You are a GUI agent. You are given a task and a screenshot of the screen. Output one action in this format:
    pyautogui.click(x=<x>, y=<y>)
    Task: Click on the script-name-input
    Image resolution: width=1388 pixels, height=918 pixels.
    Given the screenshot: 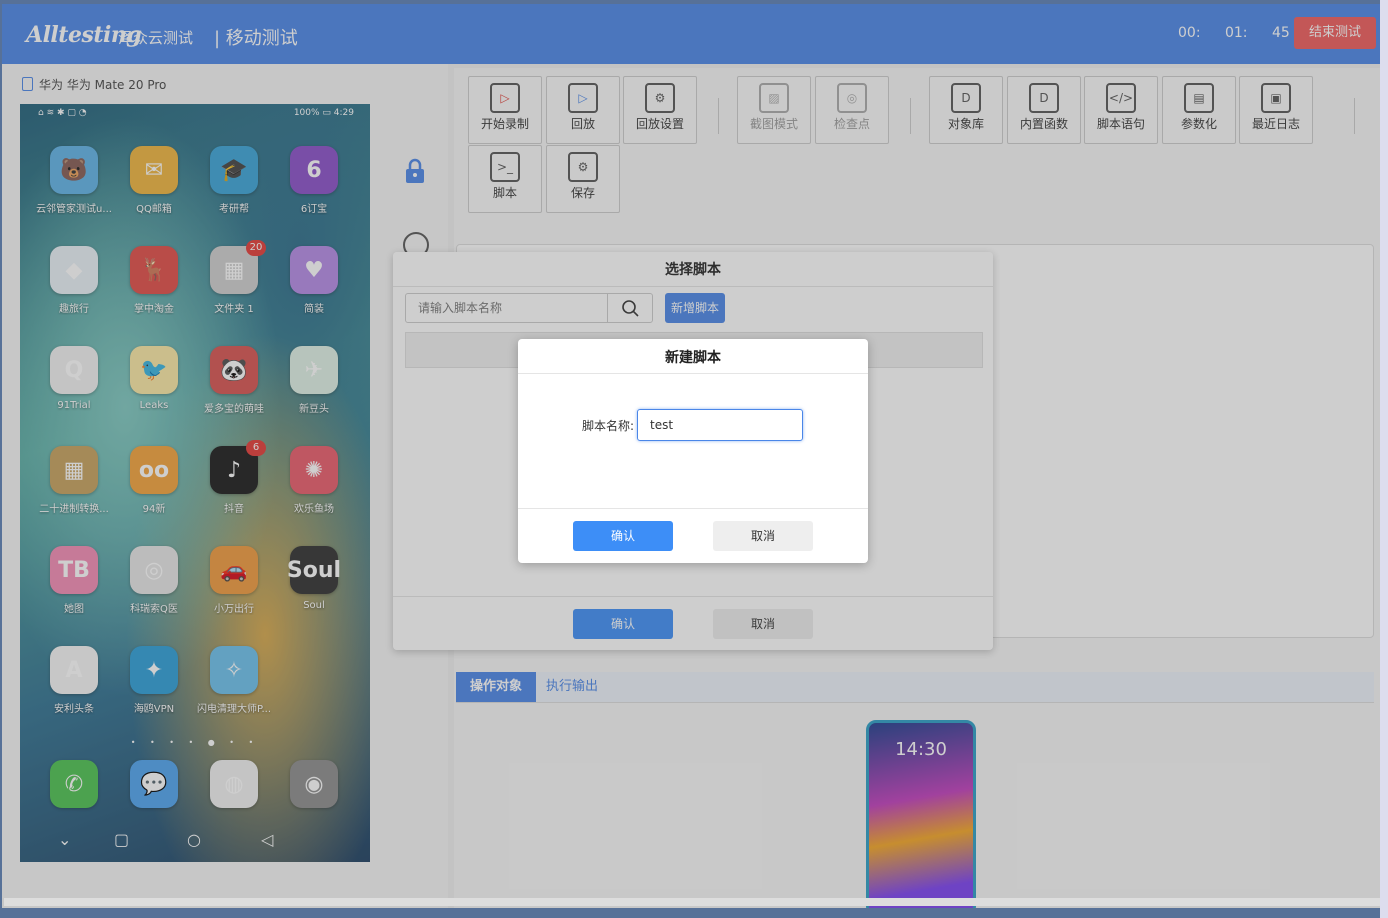 What is the action you would take?
    pyautogui.click(x=720, y=425)
    